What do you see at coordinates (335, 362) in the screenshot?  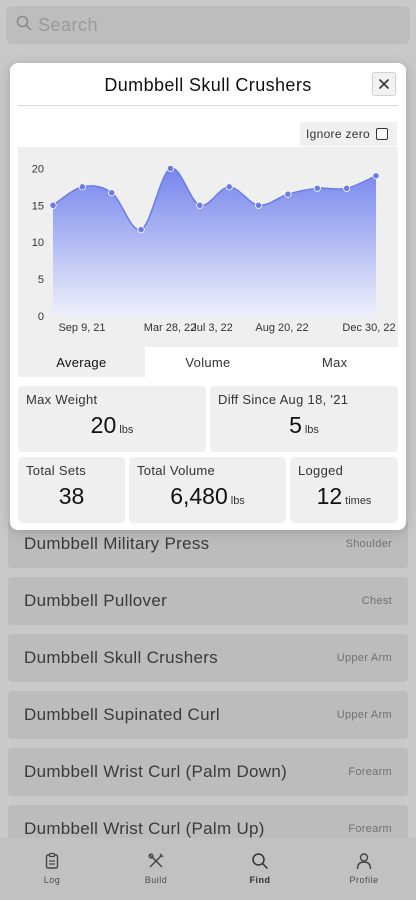 I see `tab-max: Max` at bounding box center [335, 362].